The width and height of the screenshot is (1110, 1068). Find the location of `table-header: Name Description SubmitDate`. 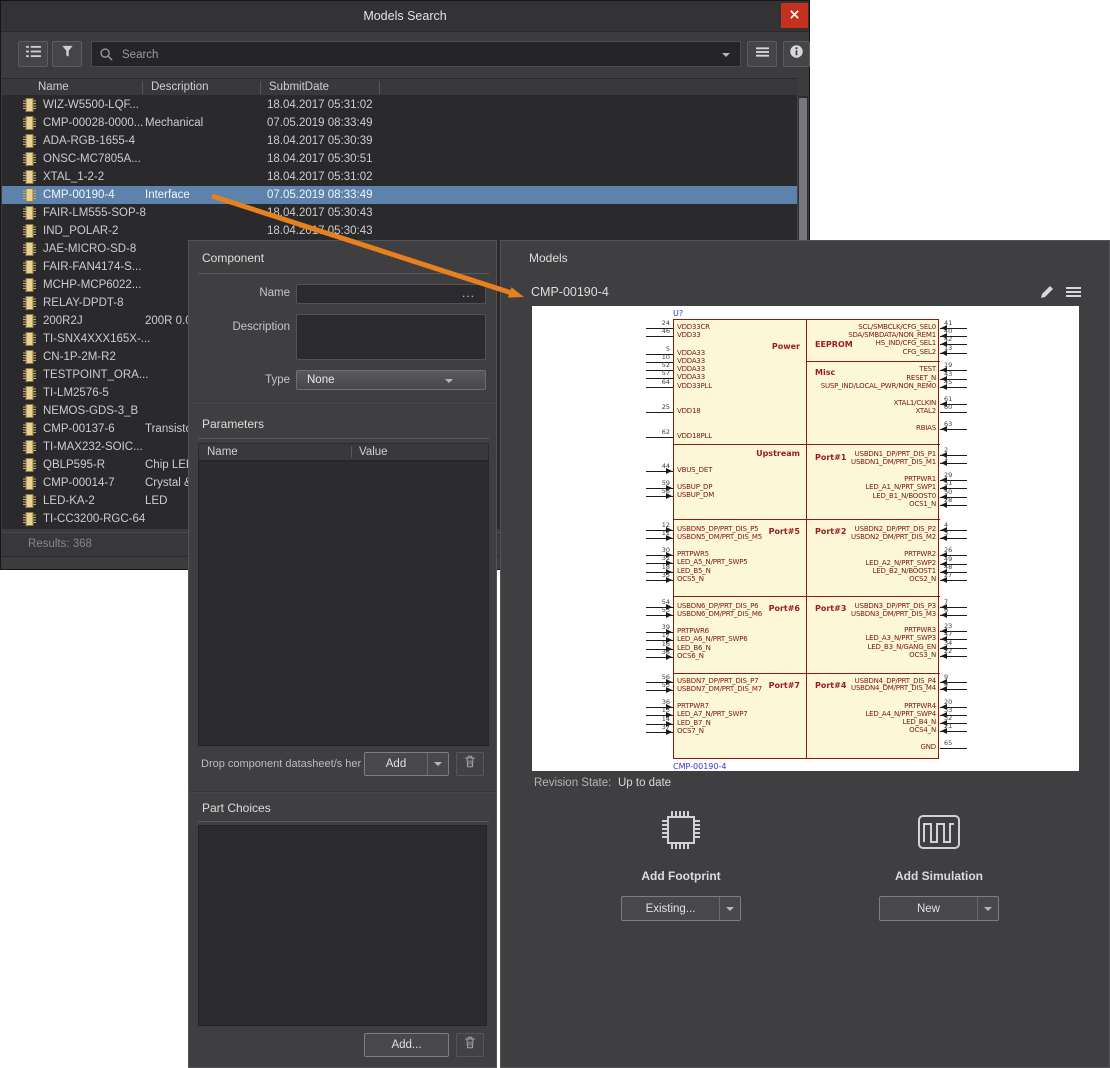

table-header: Name Description SubmitDate is located at coordinates (399, 87).